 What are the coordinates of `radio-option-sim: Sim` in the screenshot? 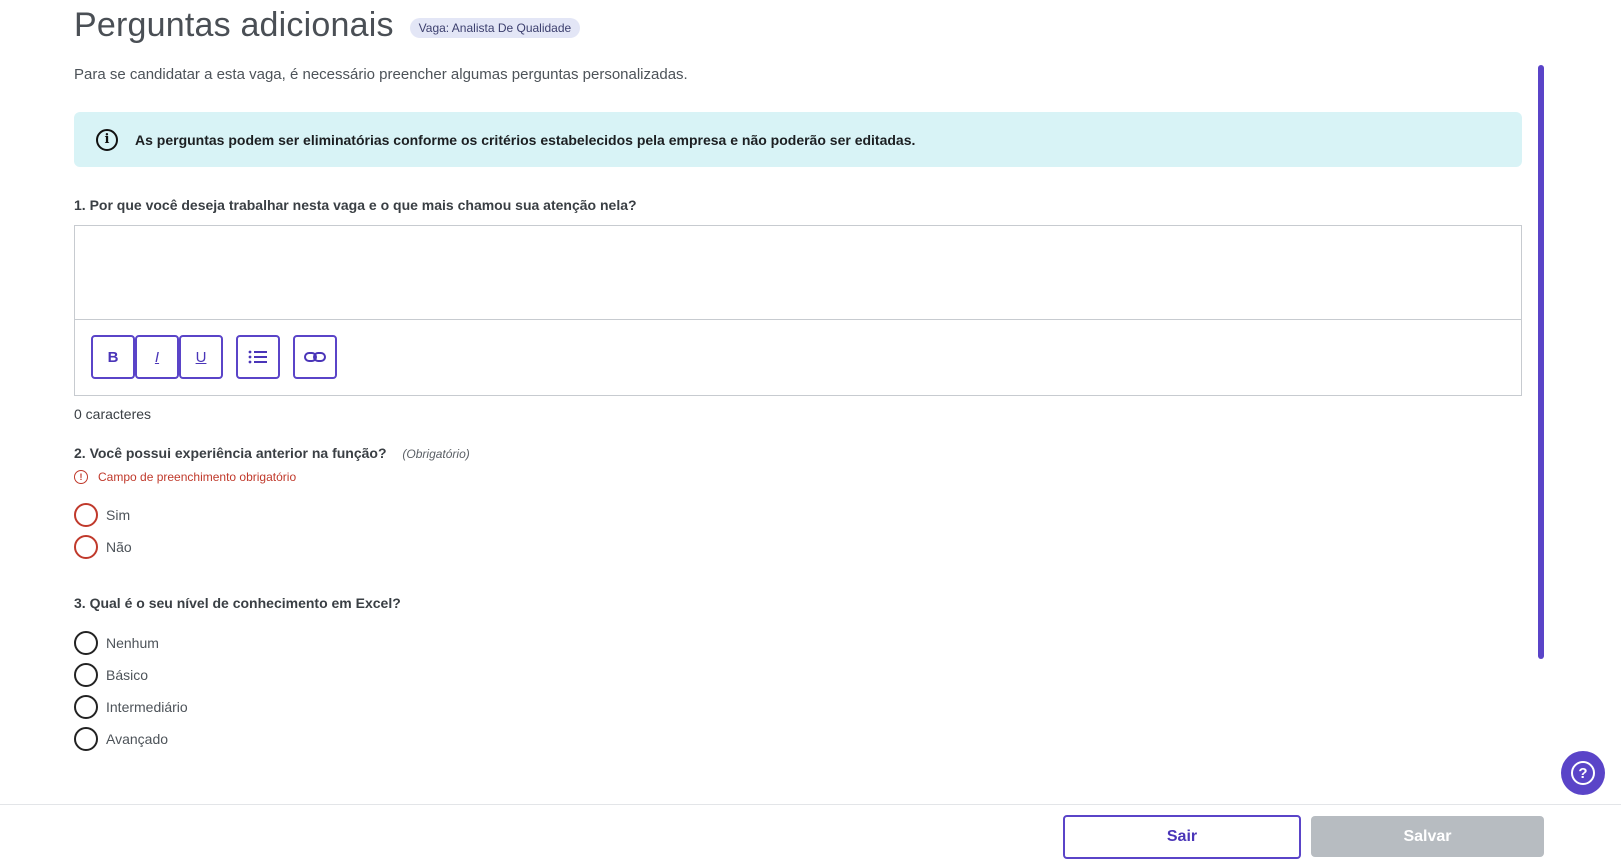 It's located at (102, 515).